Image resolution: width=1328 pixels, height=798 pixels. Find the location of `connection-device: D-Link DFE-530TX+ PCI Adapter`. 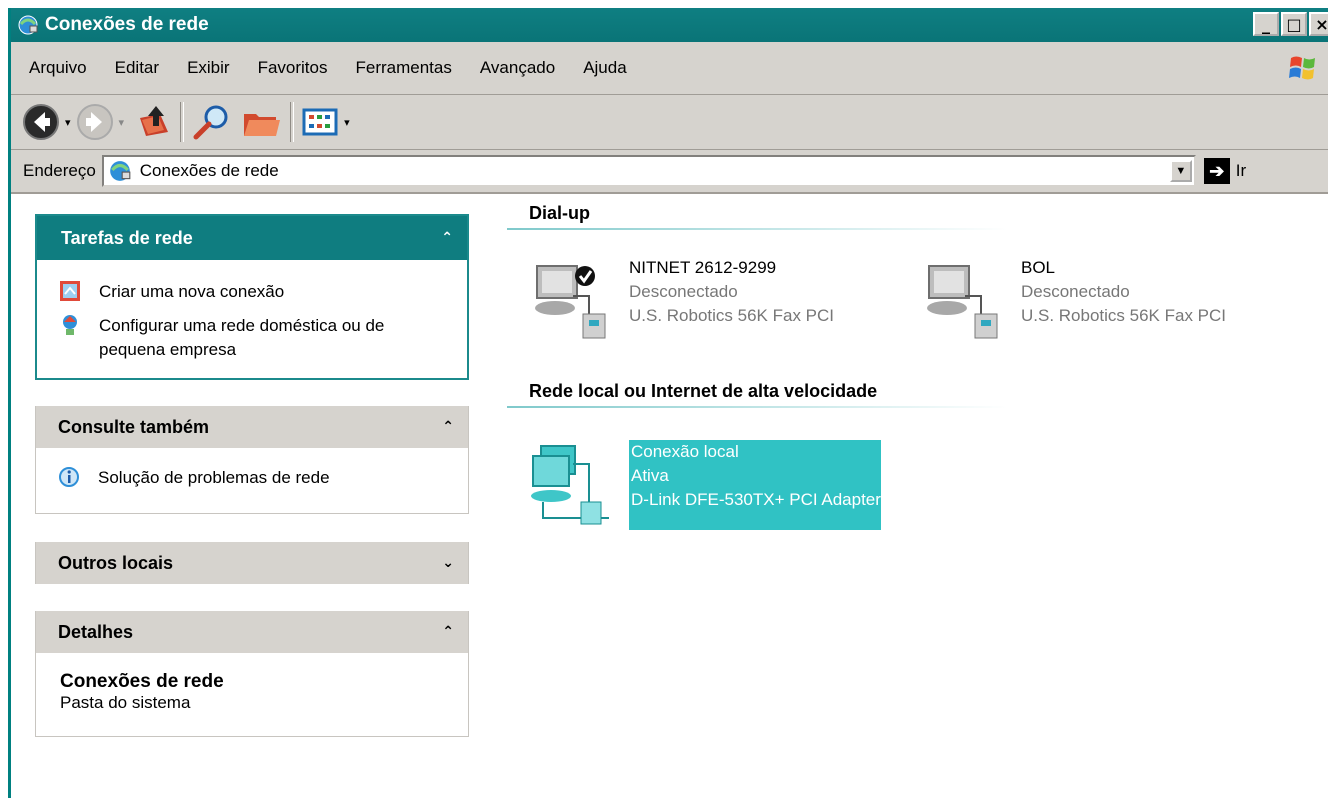

connection-device: D-Link DFE-530TX+ PCI Adapter is located at coordinates (756, 499).